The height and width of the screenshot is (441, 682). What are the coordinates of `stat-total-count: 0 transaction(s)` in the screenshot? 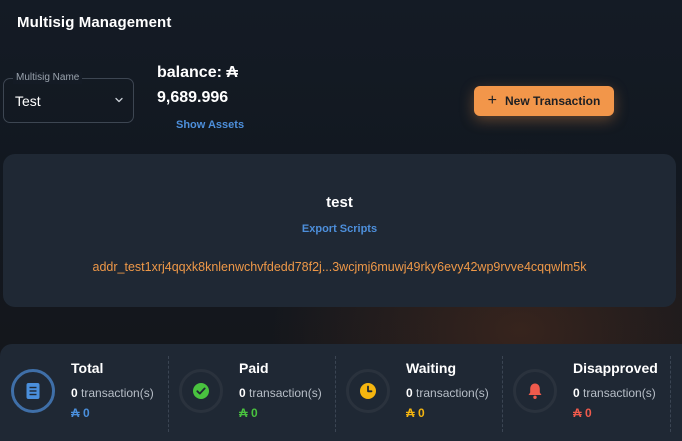 It's located at (112, 393).